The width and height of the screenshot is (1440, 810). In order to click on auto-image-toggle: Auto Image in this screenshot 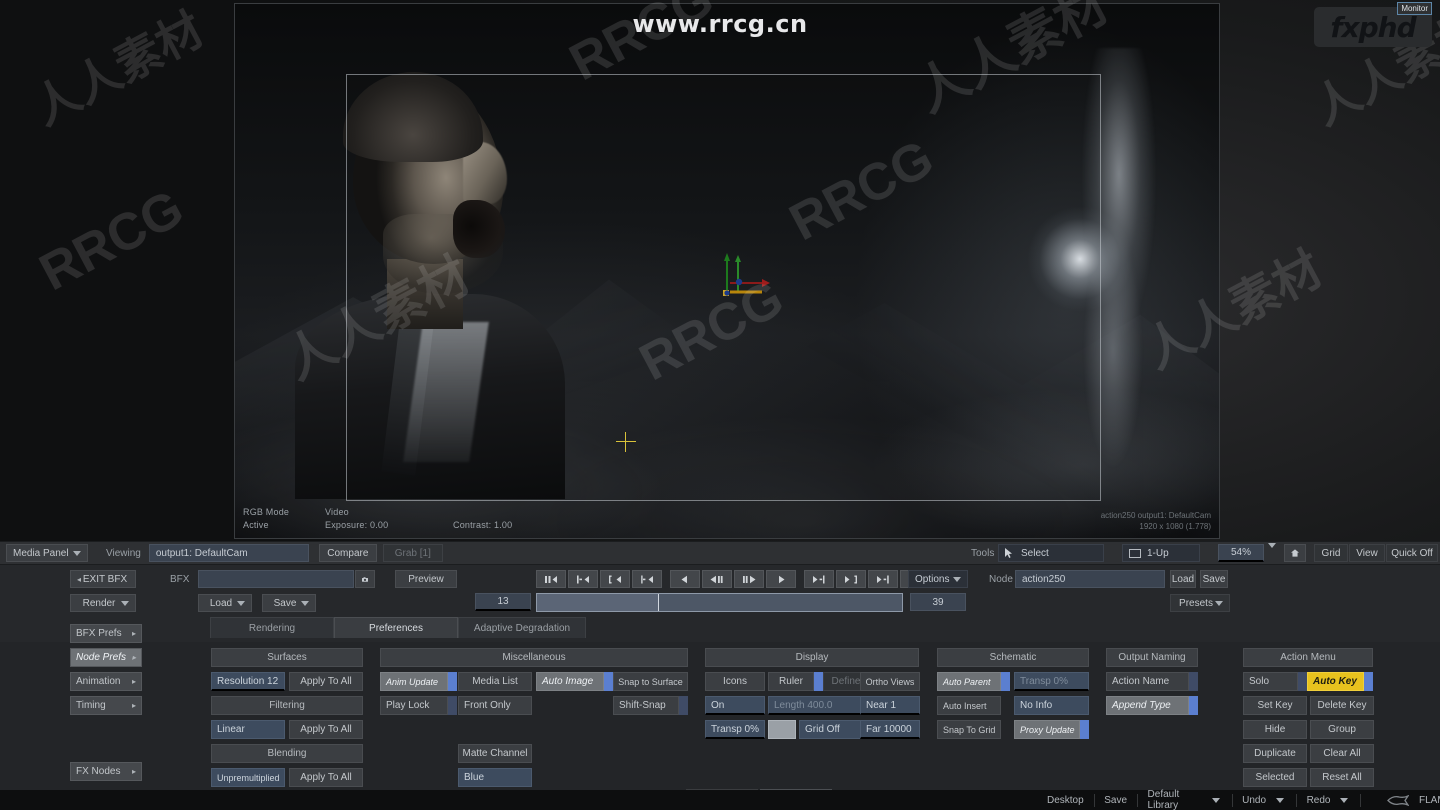, I will do `click(574, 681)`.